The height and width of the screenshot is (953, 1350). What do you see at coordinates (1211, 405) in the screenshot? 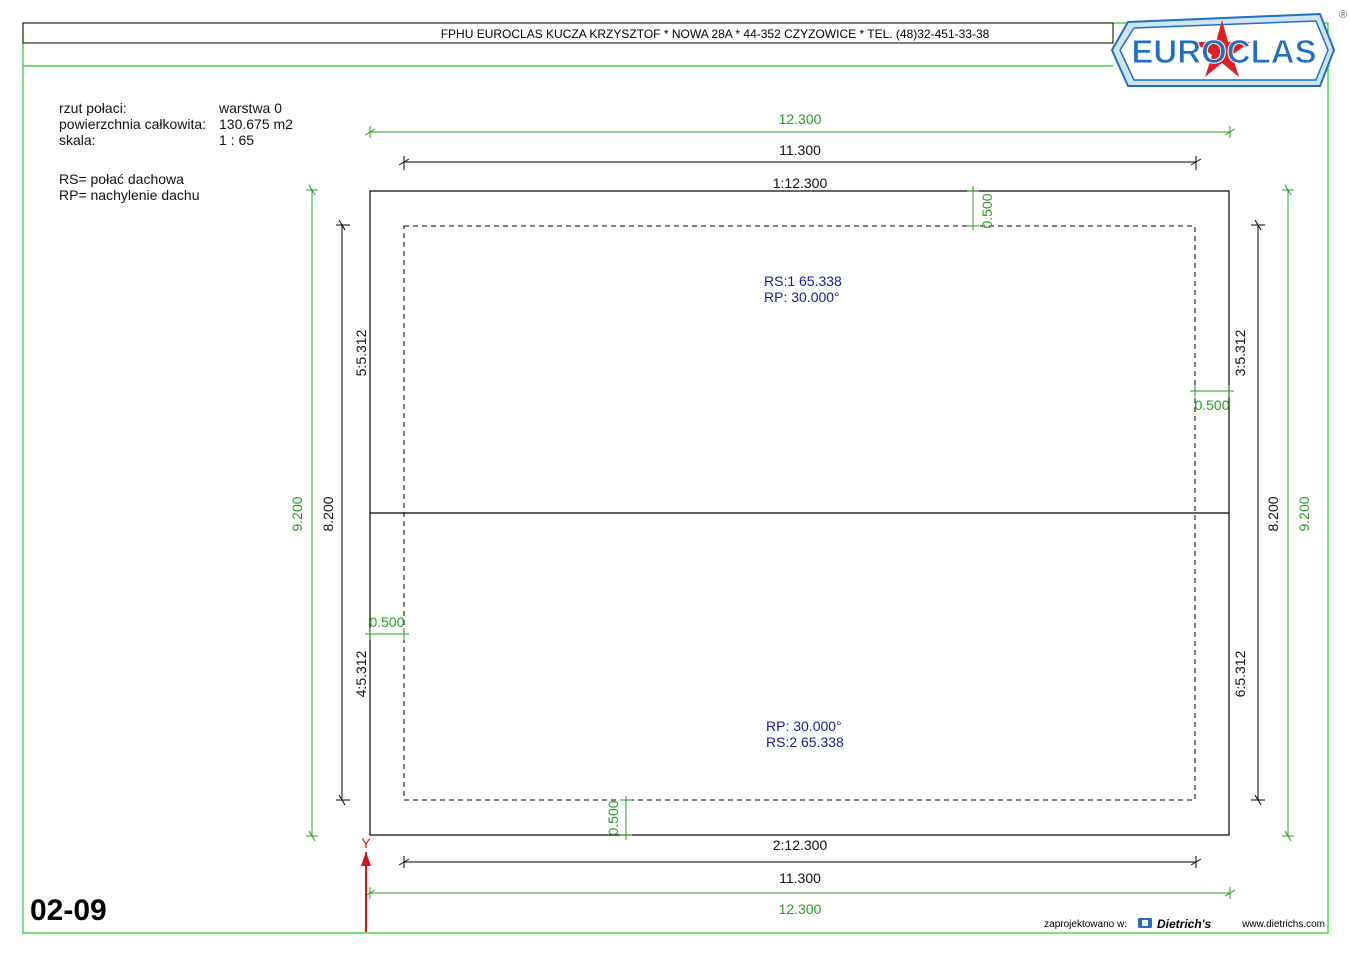
I see `overhang-right-label: 0.500` at bounding box center [1211, 405].